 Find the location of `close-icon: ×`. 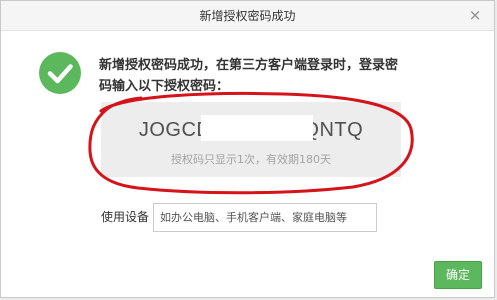

close-icon: × is located at coordinates (475, 15).